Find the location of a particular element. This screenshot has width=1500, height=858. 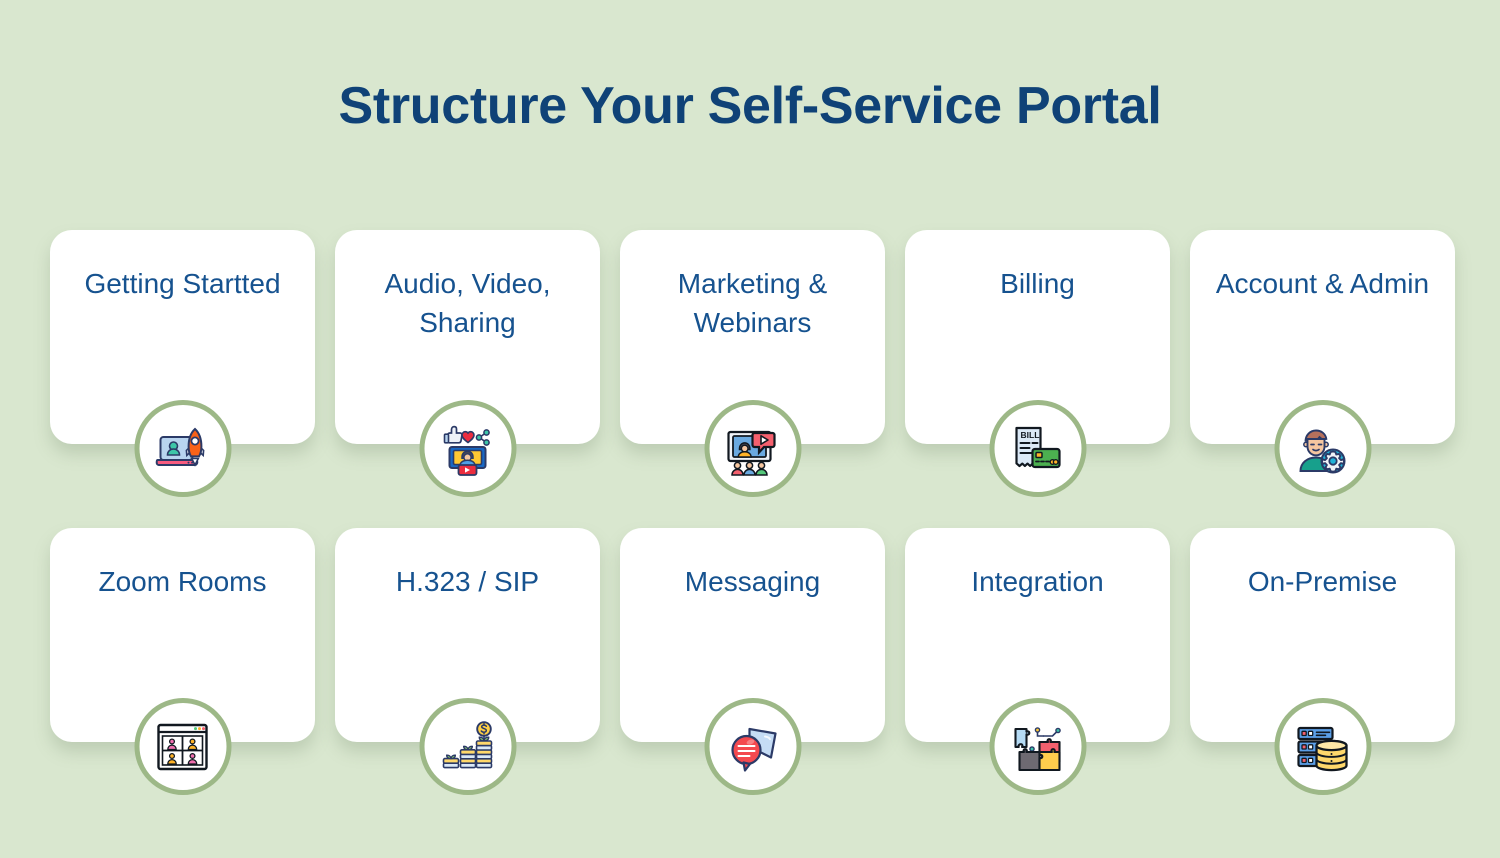

puzzle-pieces-icon is located at coordinates (1038, 747).